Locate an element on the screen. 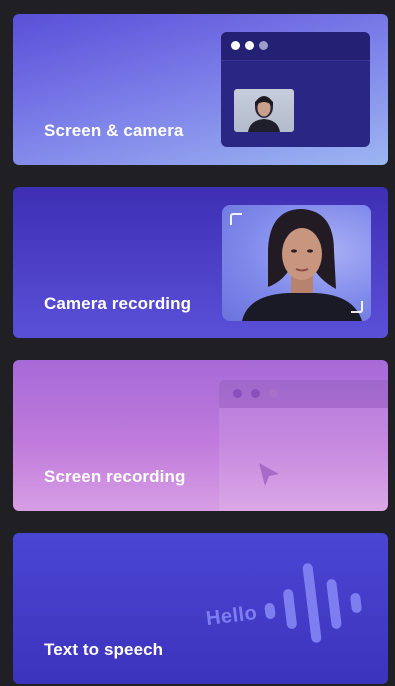  hello-illustration-text: Hello is located at coordinates (231, 616).